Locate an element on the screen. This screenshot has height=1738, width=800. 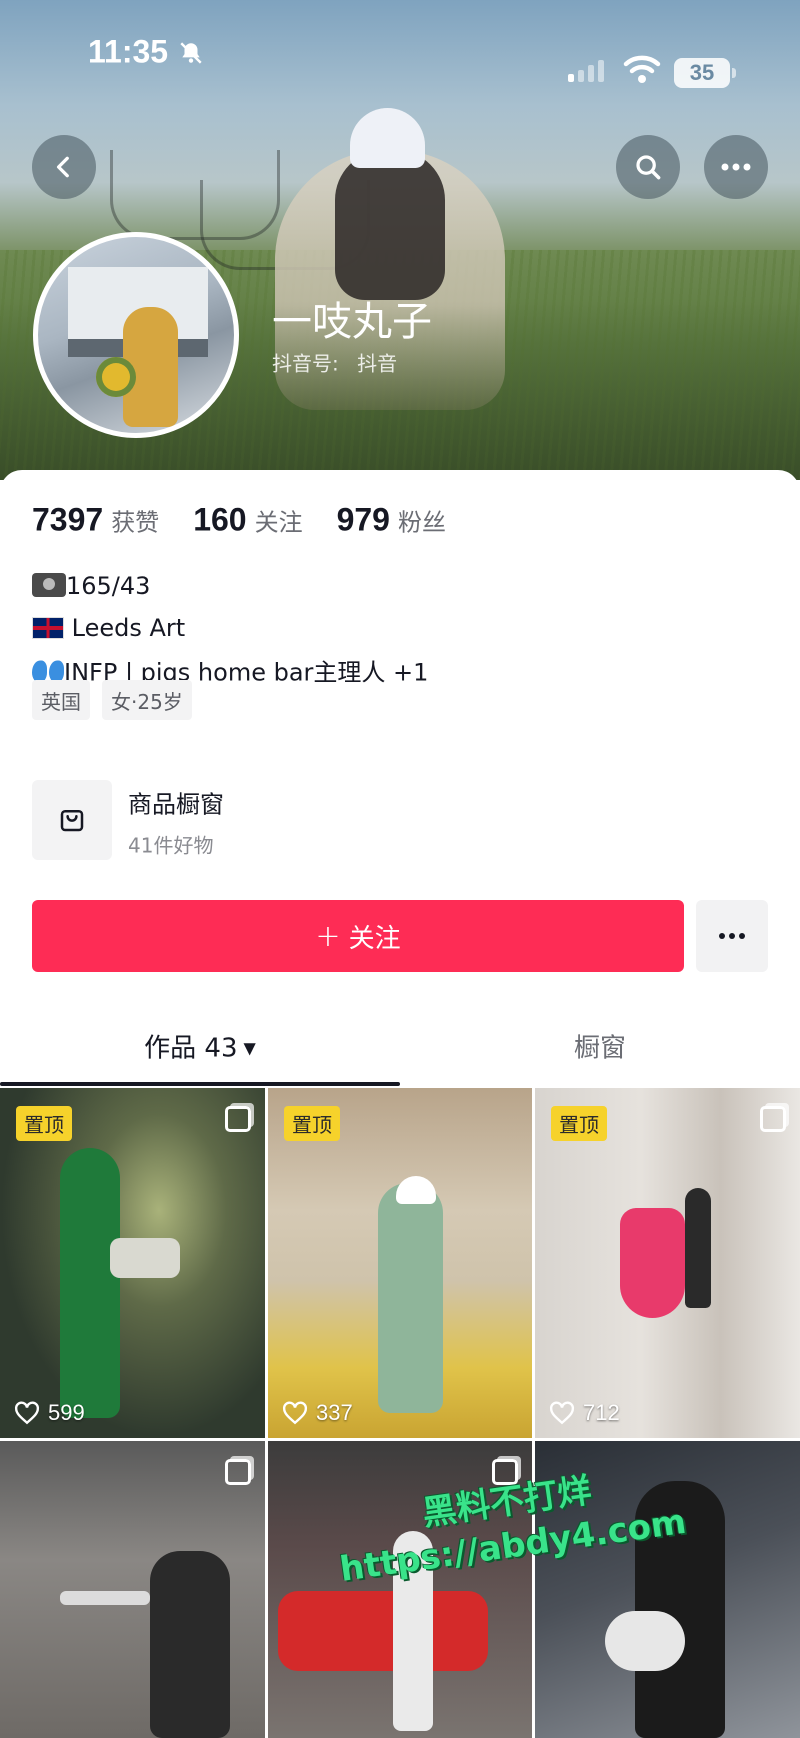
status-time: 11:35 is located at coordinates (128, 51).